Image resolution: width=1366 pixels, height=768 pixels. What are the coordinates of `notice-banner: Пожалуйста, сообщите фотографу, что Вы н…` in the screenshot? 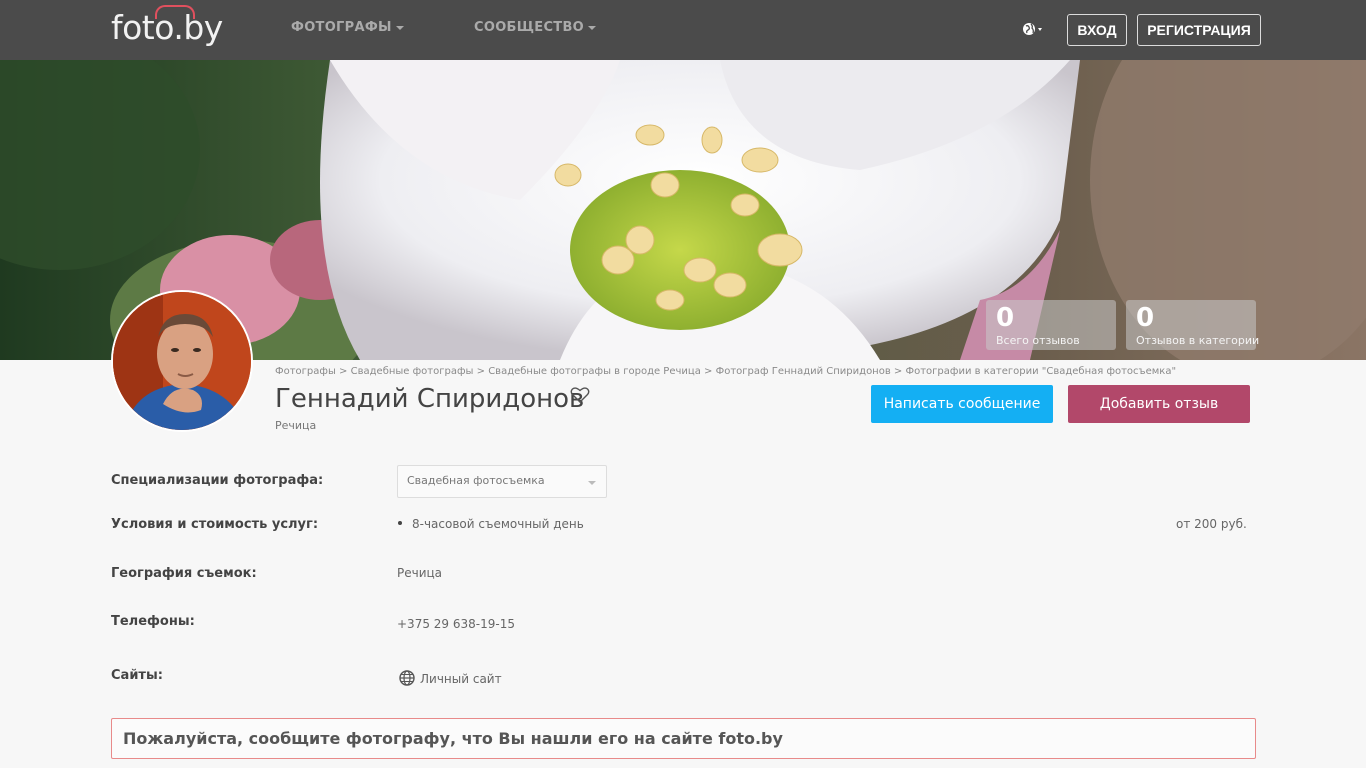 It's located at (683, 738).